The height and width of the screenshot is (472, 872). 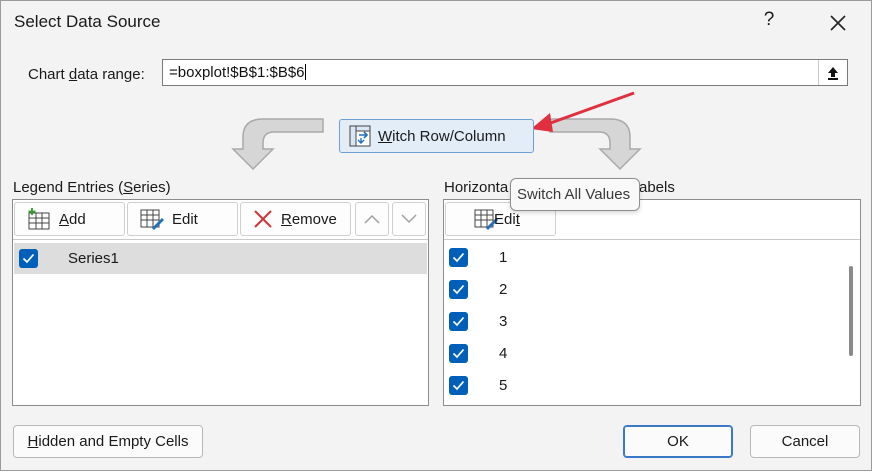 I want to click on label-accelerator: W, so click(x=385, y=136).